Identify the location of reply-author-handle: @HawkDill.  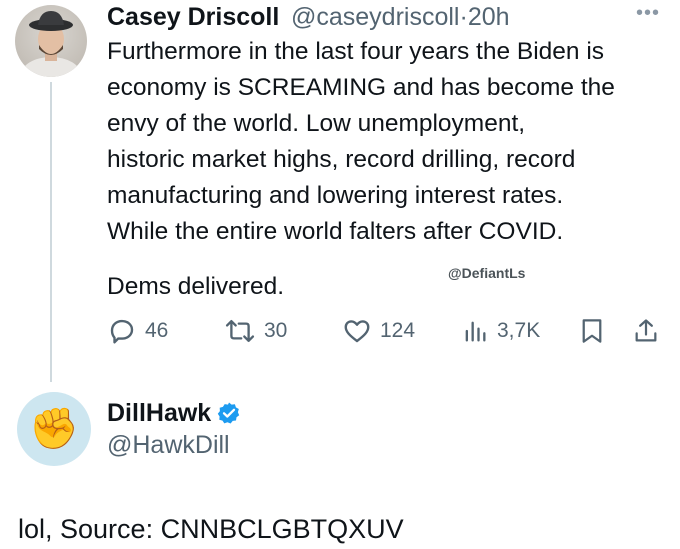
(168, 445).